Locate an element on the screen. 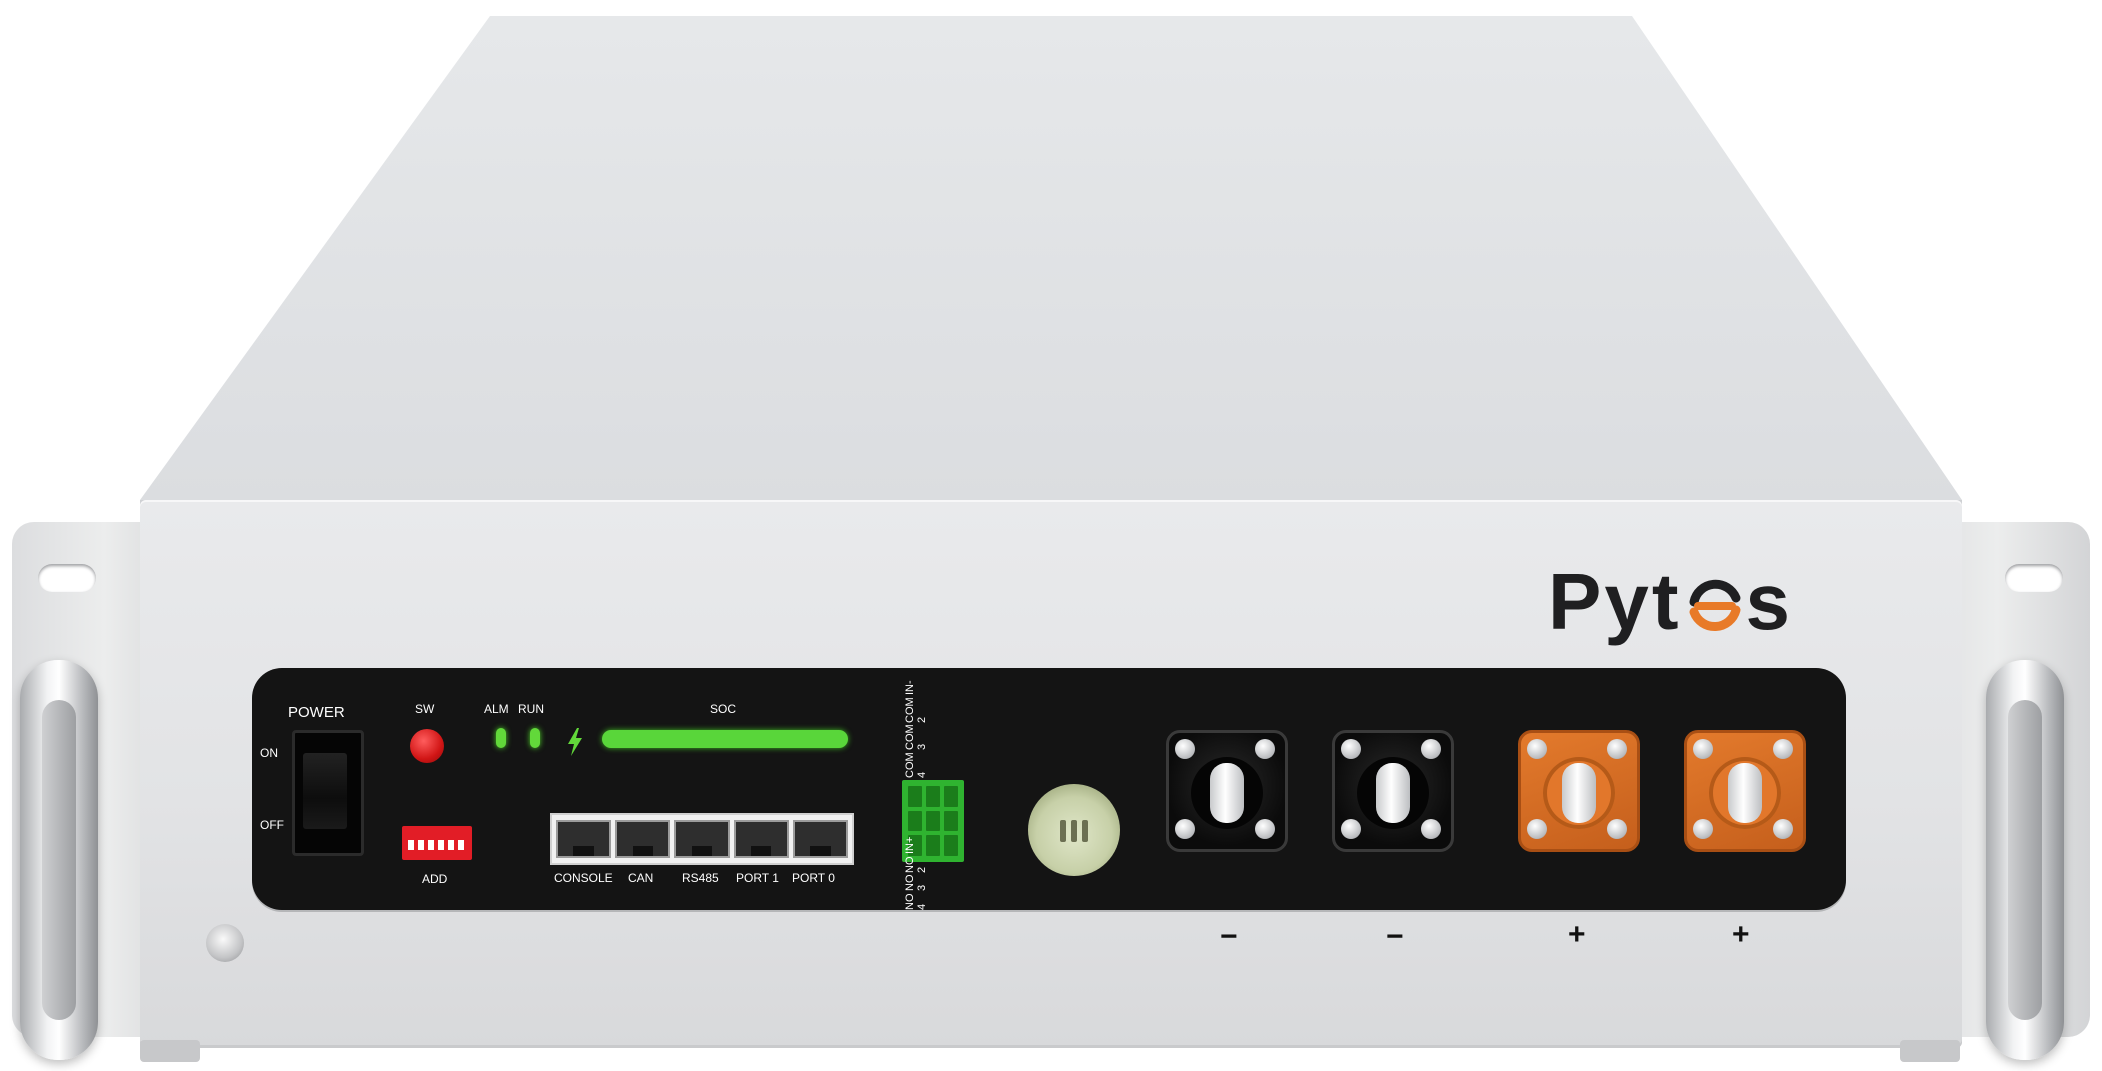  add-label: ADD is located at coordinates (435, 879).